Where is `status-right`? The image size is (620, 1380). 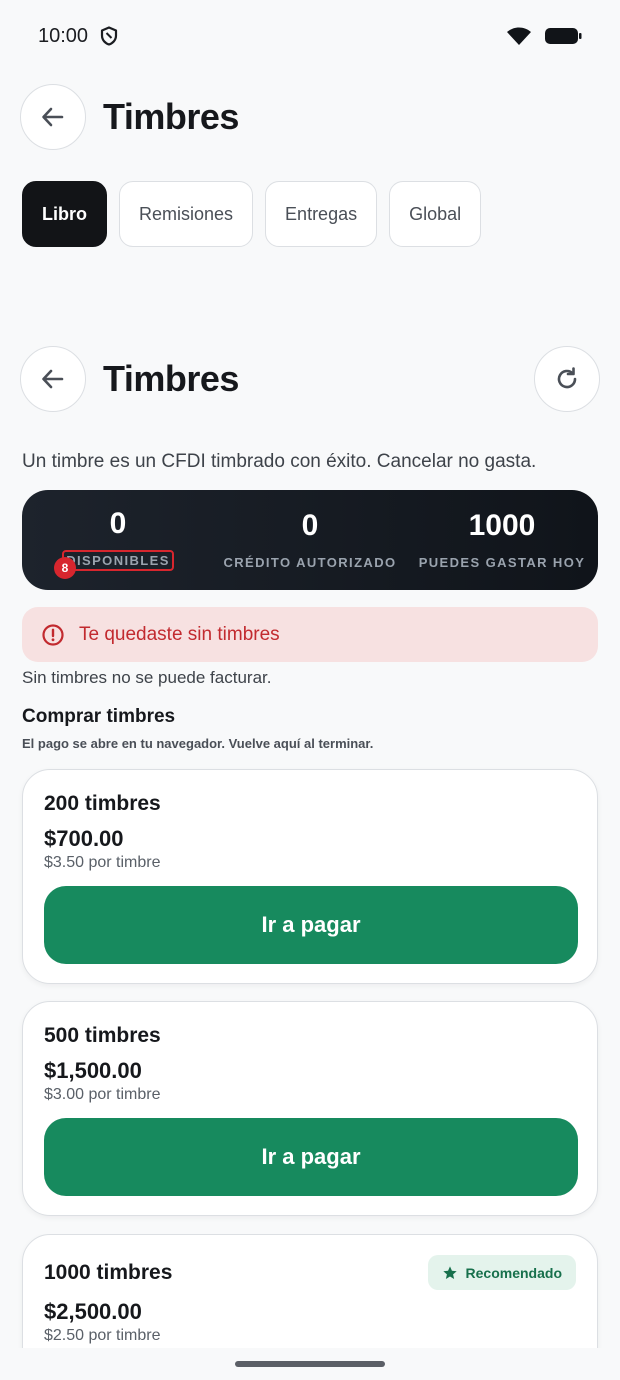
status-right is located at coordinates (544, 36).